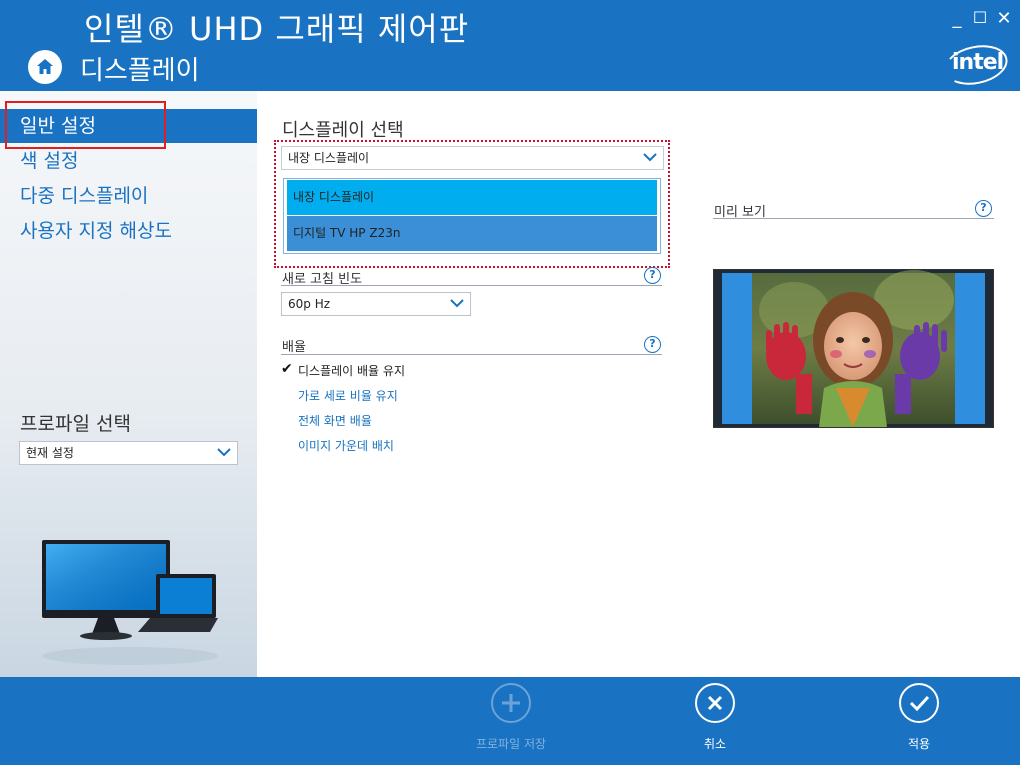 Image resolution: width=1020 pixels, height=765 pixels. I want to click on preview-image, so click(853, 348).